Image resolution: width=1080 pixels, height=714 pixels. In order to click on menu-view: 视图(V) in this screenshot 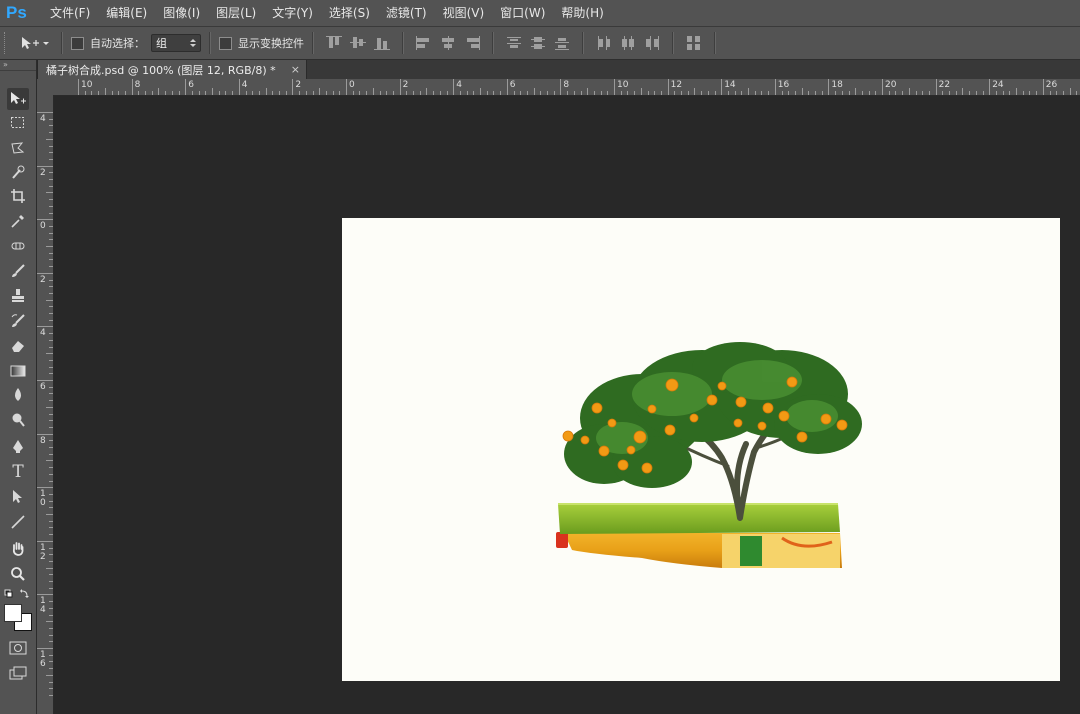, I will do `click(464, 13)`.